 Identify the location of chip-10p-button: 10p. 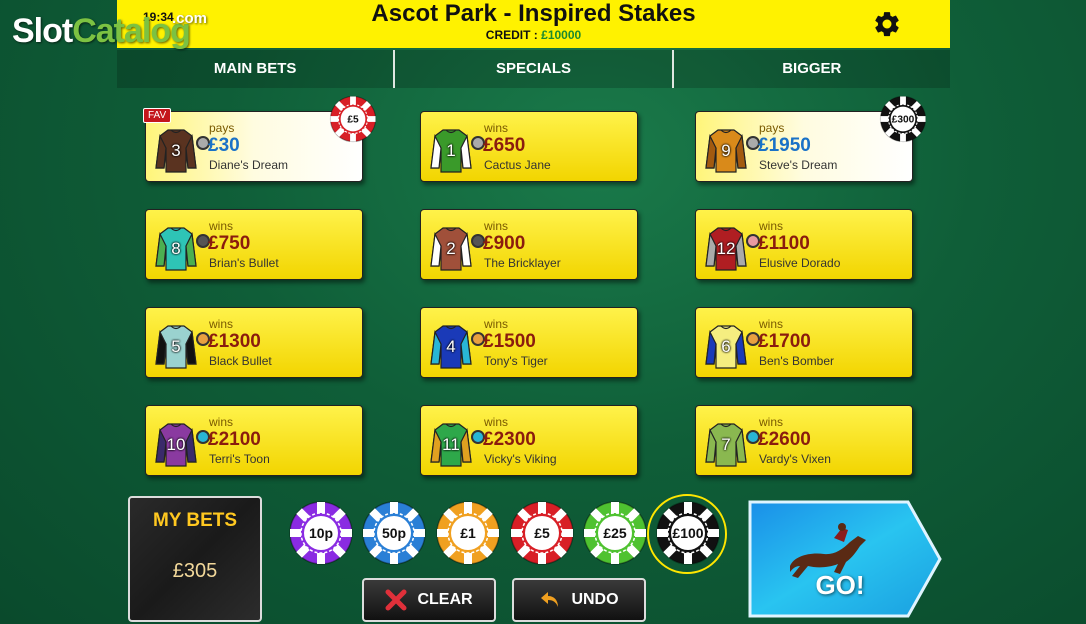
(321, 533).